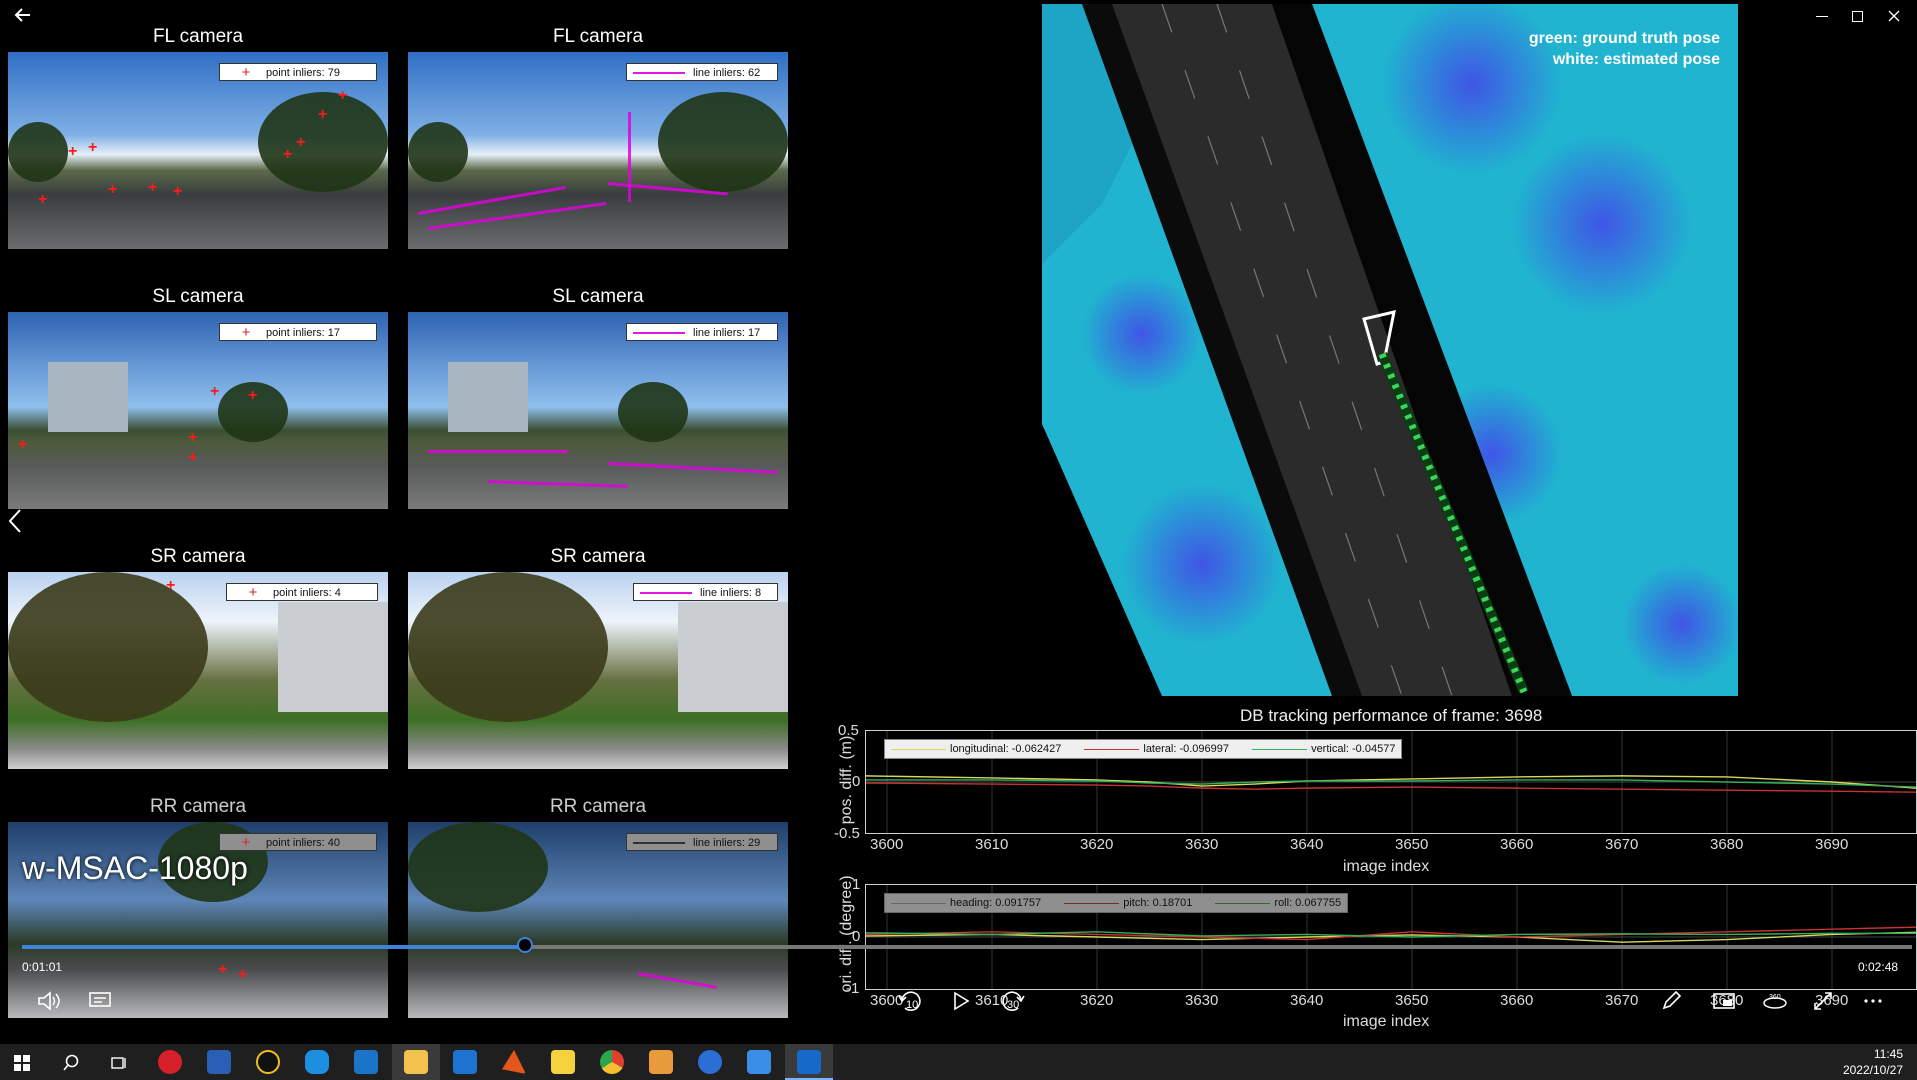 The width and height of the screenshot is (1917, 1080). What do you see at coordinates (170, 1062) in the screenshot?
I see `netease-music-icon` at bounding box center [170, 1062].